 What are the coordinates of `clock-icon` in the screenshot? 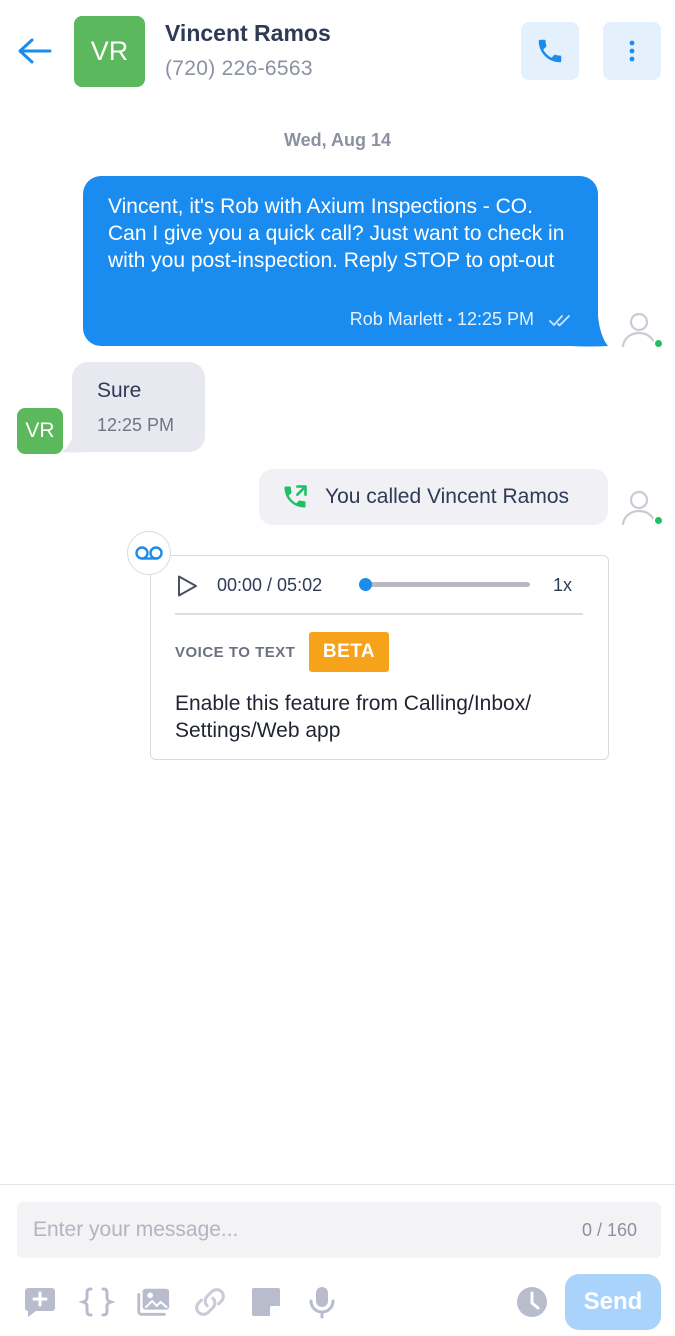 It's located at (532, 1302).